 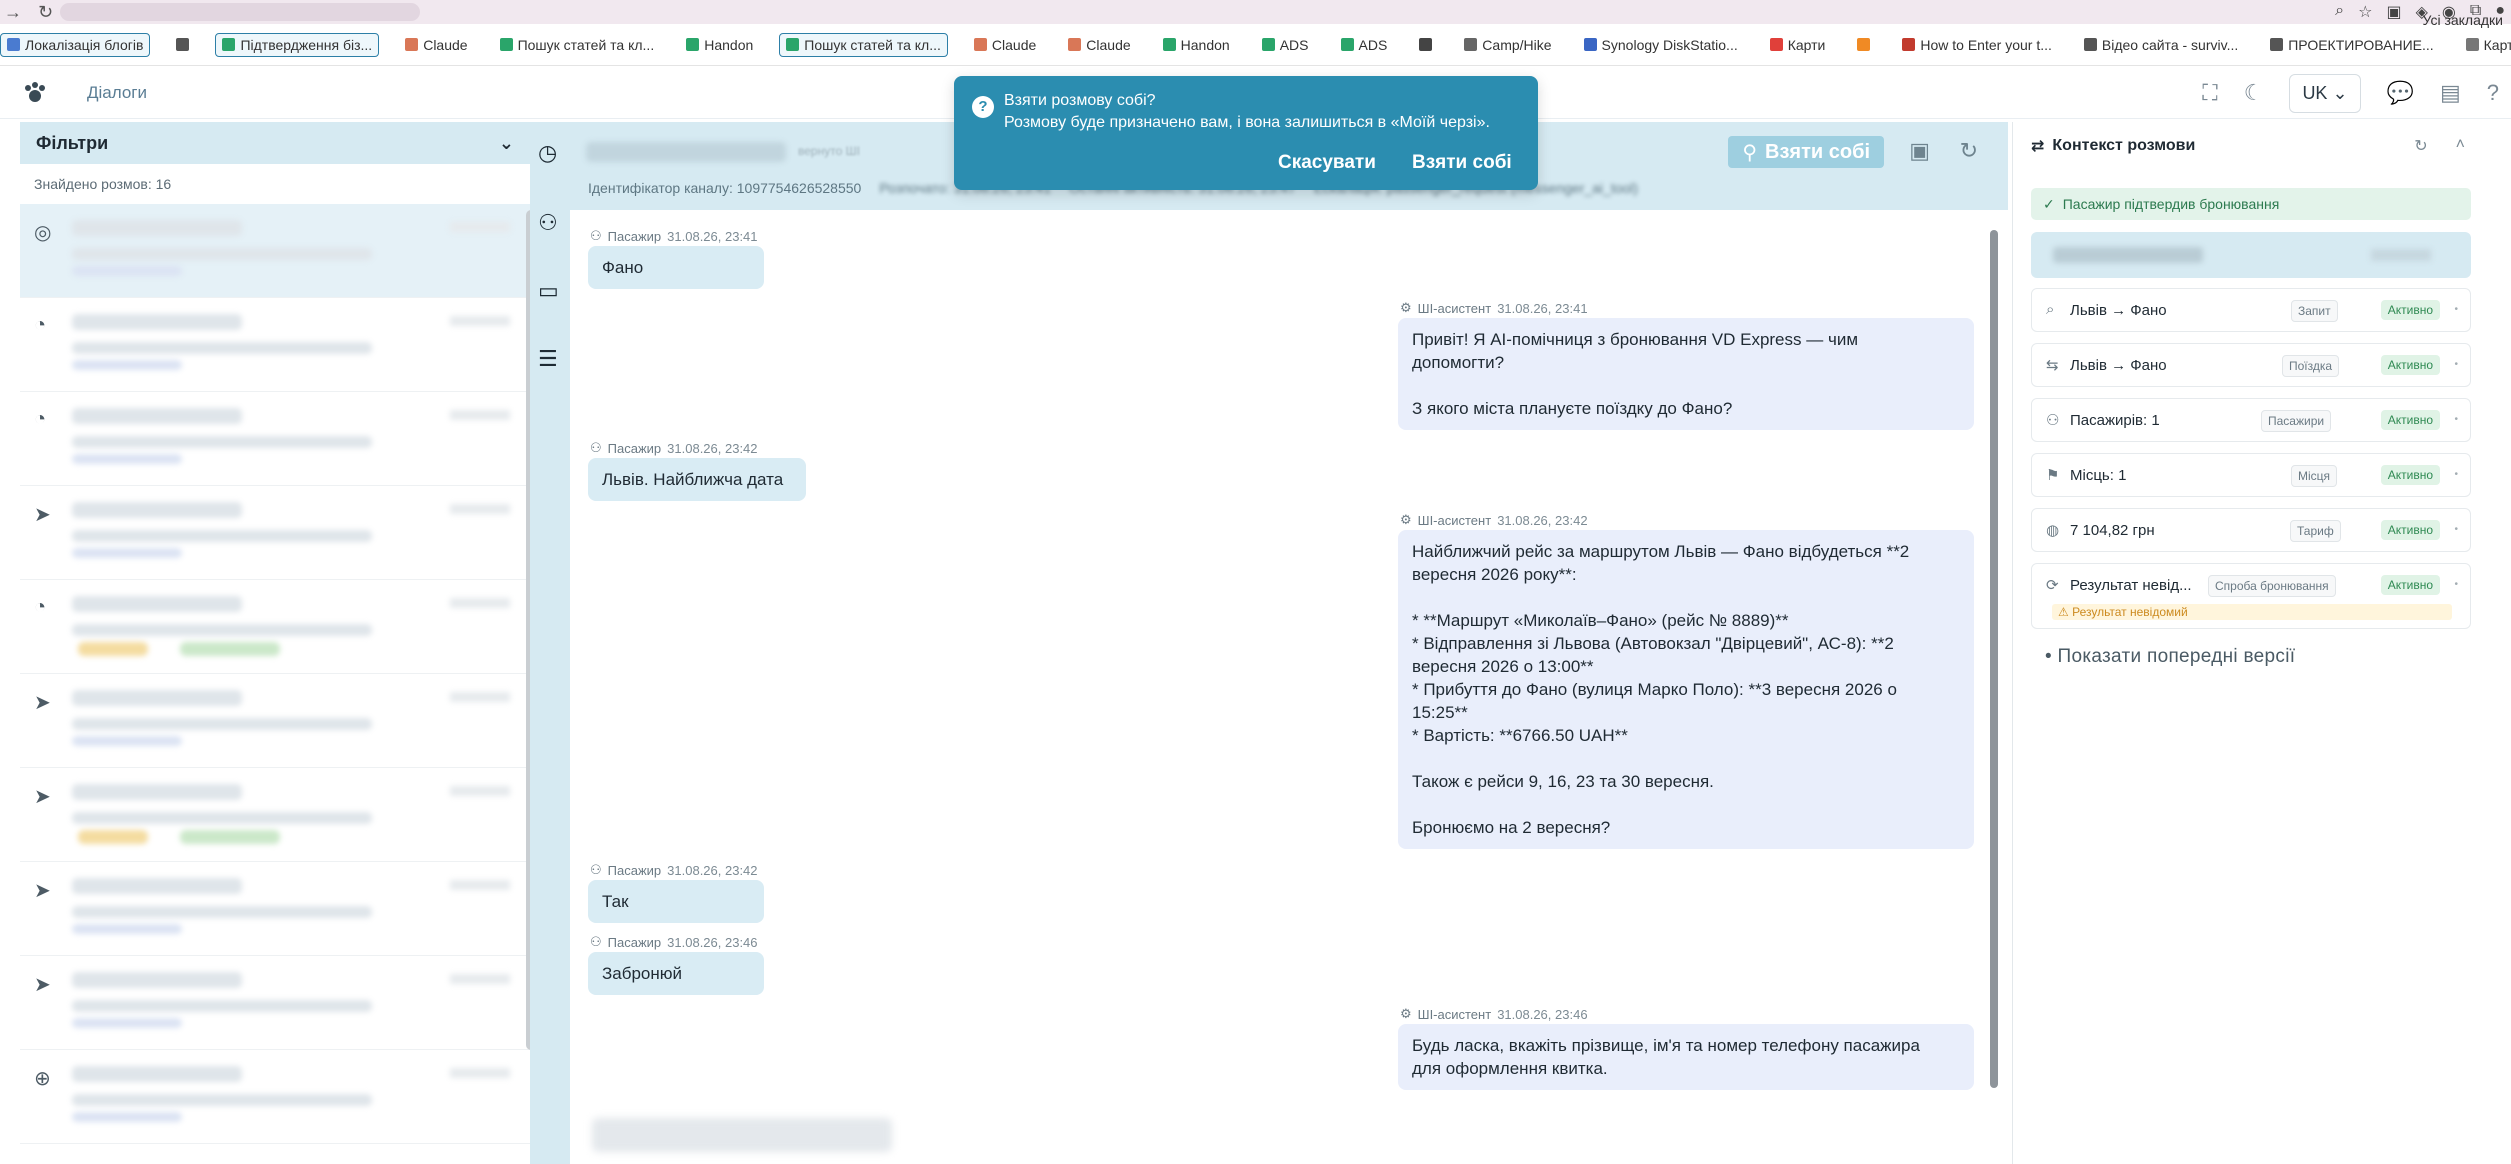 What do you see at coordinates (113, 837) in the screenshot?
I see `blurred-tag` at bounding box center [113, 837].